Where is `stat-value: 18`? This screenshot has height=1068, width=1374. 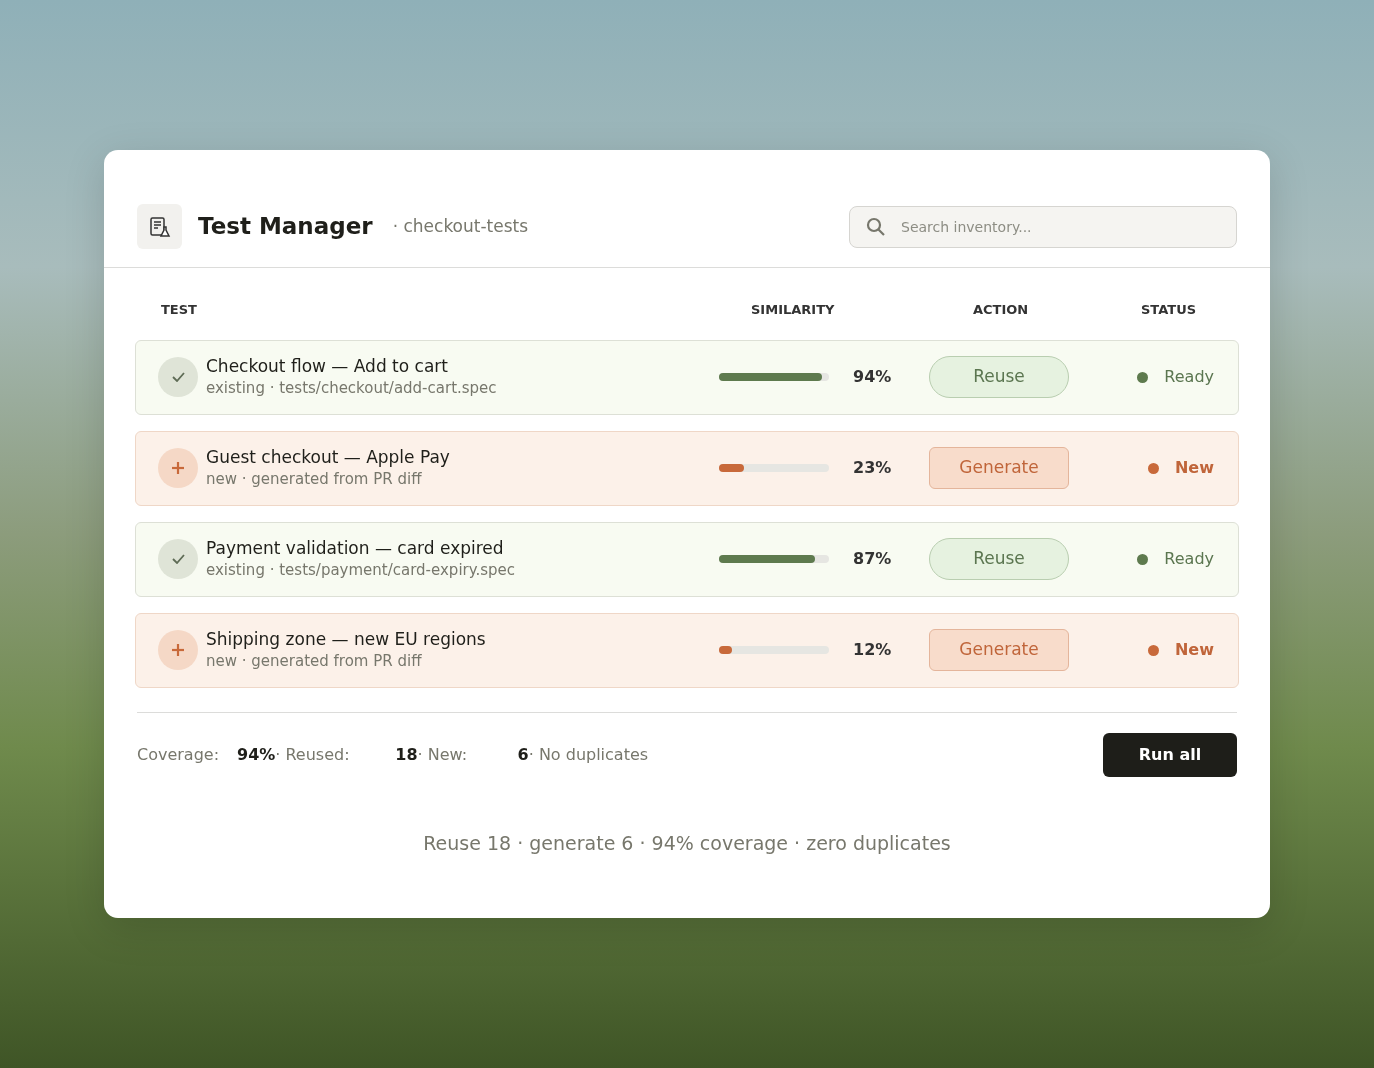
stat-value: 18 is located at coordinates (406, 754).